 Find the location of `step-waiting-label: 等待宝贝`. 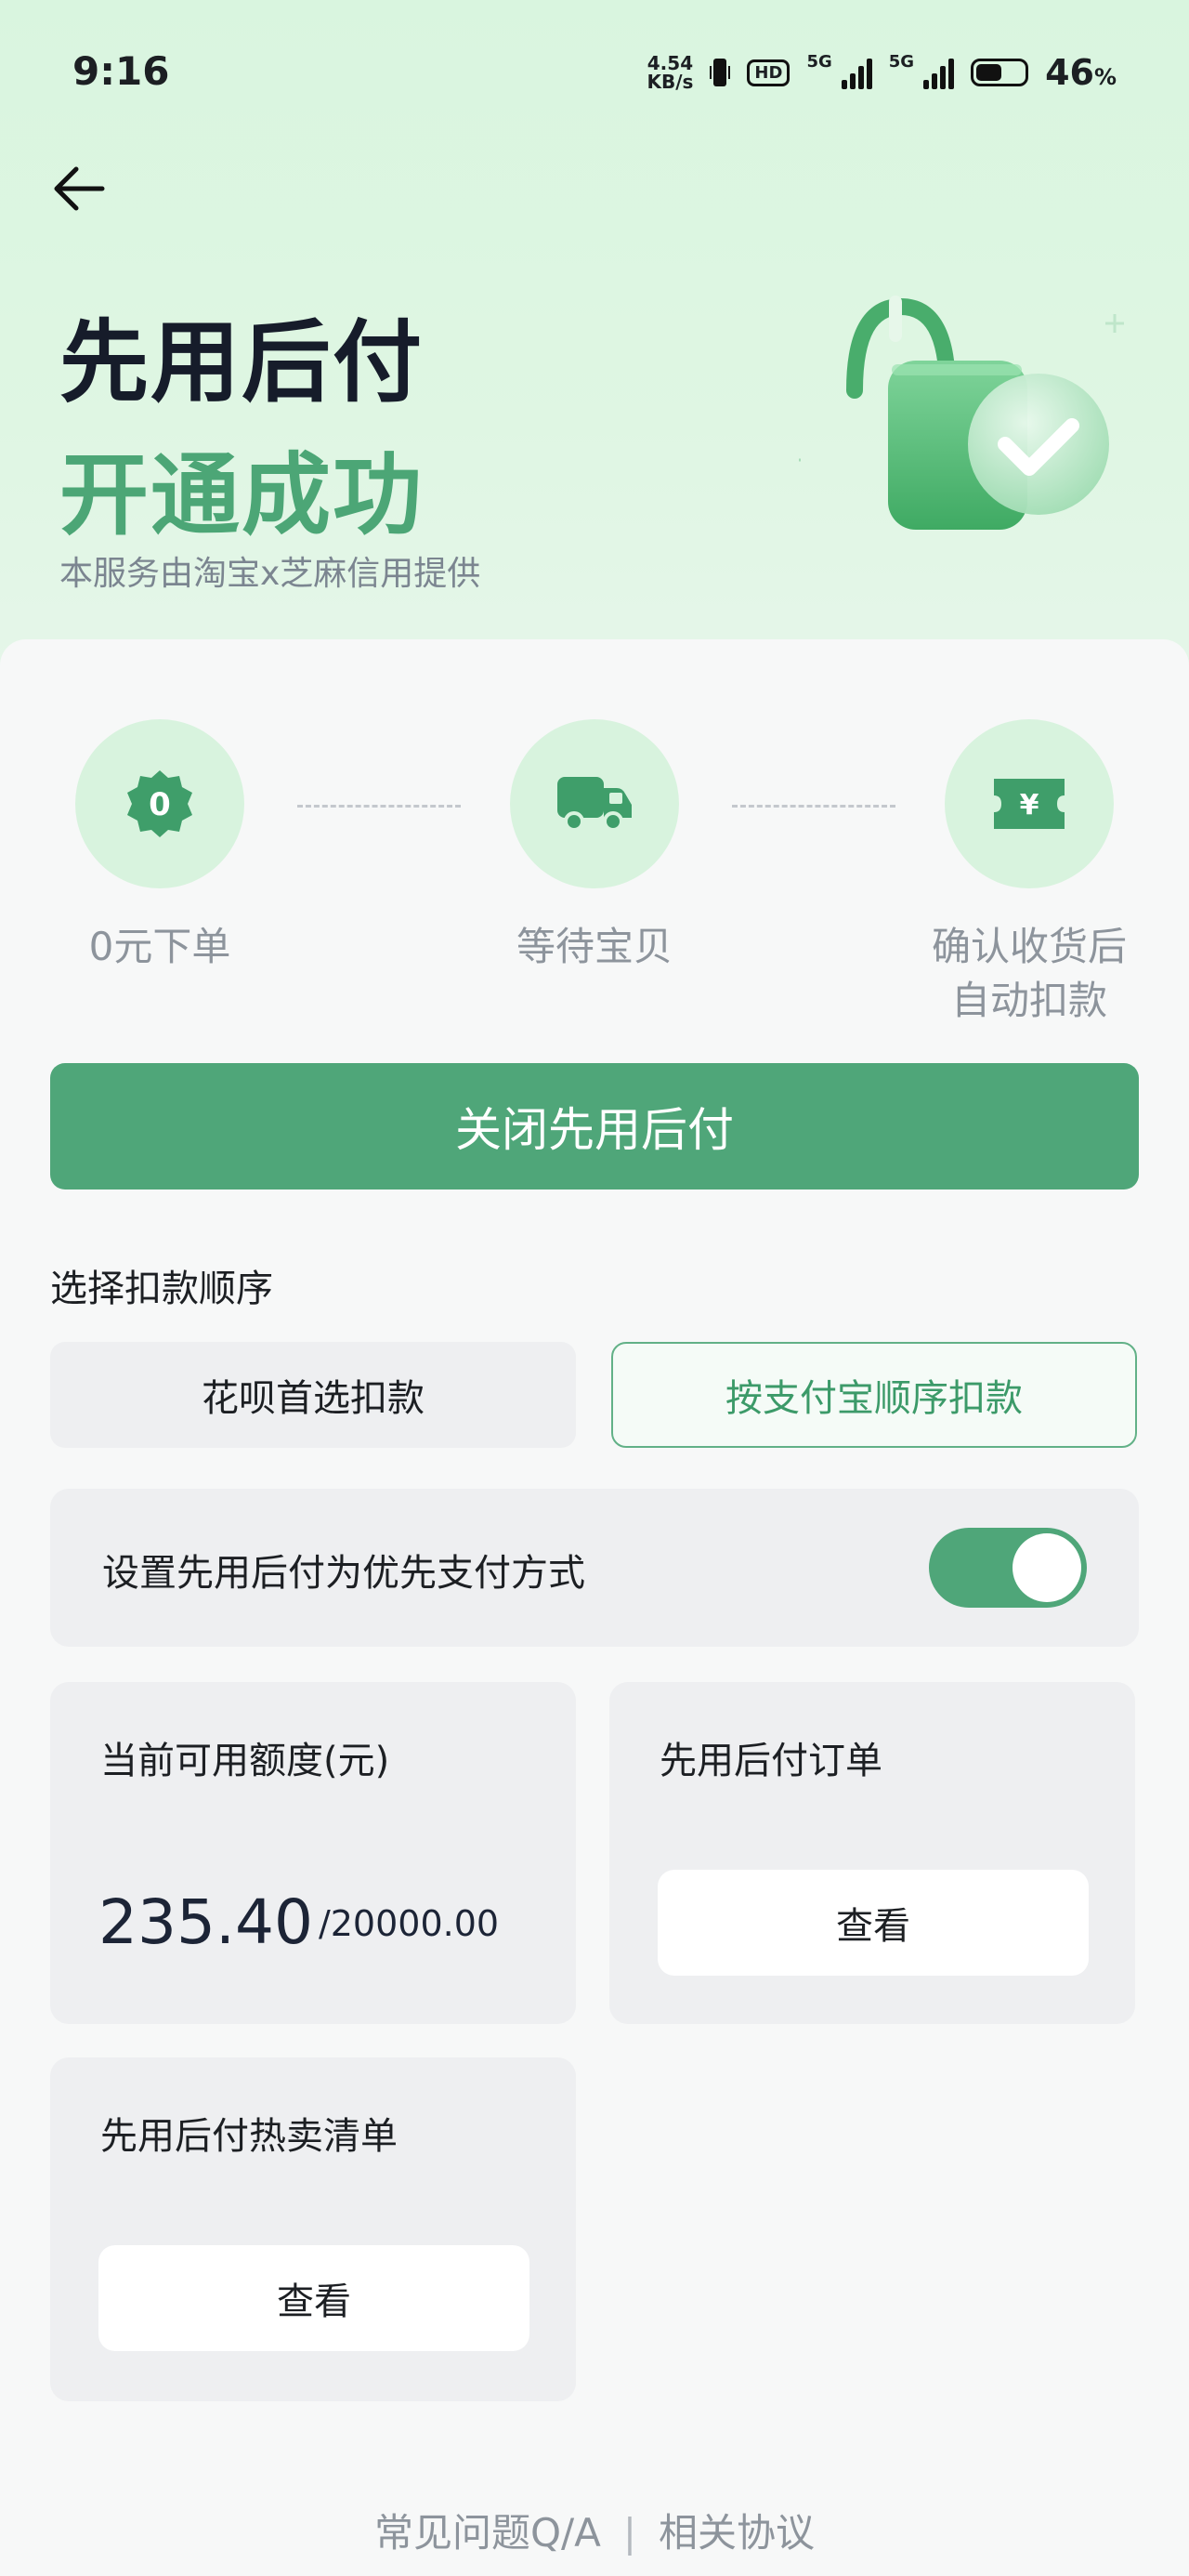

step-waiting-label: 等待宝贝 is located at coordinates (594, 946).